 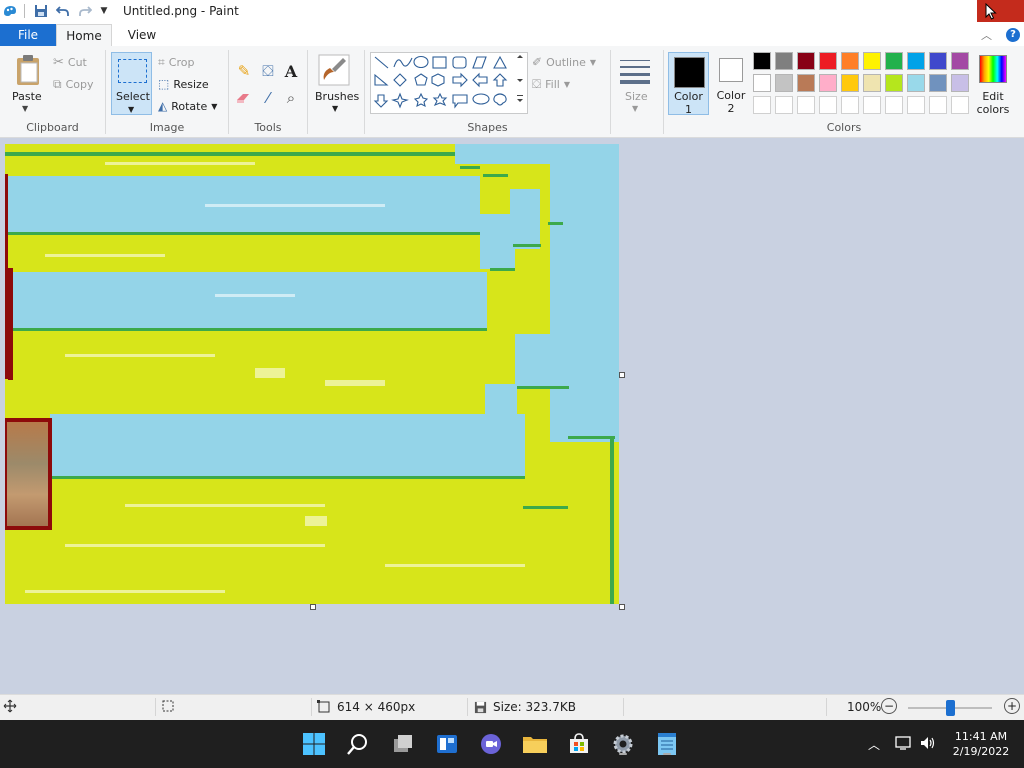 I want to click on fill-button: ⛋ Fill ▼, so click(x=551, y=84).